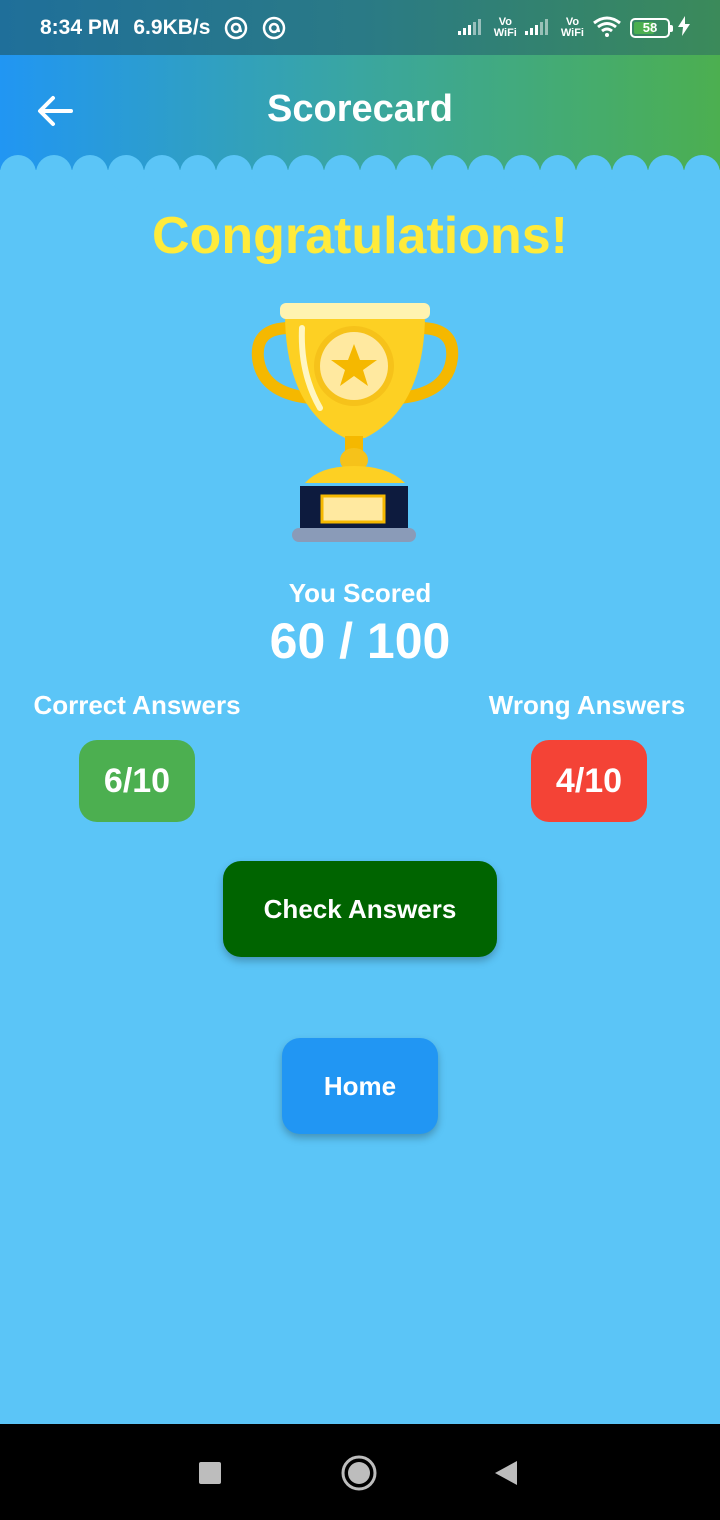 This screenshot has height=1520, width=720. Describe the element at coordinates (607, 27) in the screenshot. I see `wifi-icon` at that location.